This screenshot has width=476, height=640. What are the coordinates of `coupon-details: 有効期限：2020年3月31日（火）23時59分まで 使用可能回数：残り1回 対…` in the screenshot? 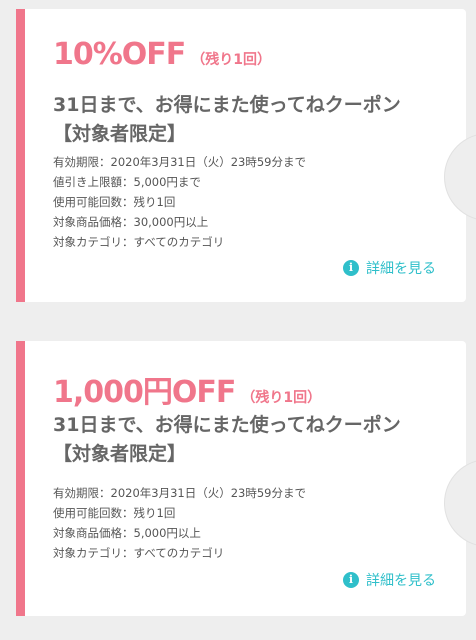 It's located at (179, 523).